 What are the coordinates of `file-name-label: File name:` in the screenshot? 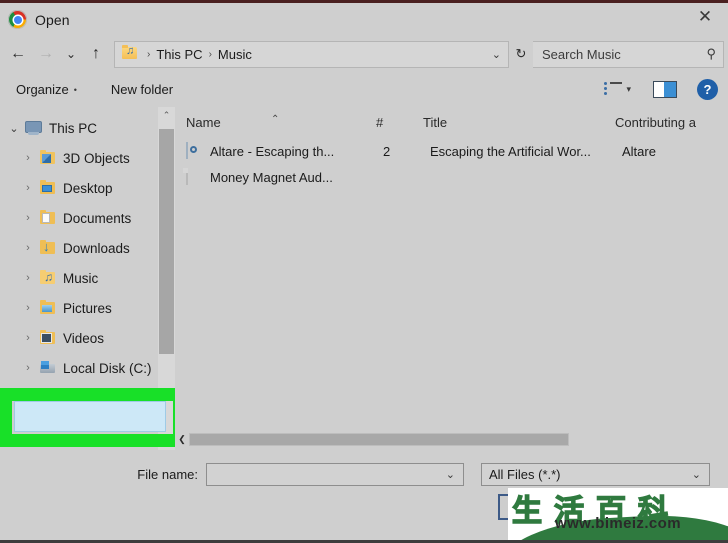 It's located at (167, 474).